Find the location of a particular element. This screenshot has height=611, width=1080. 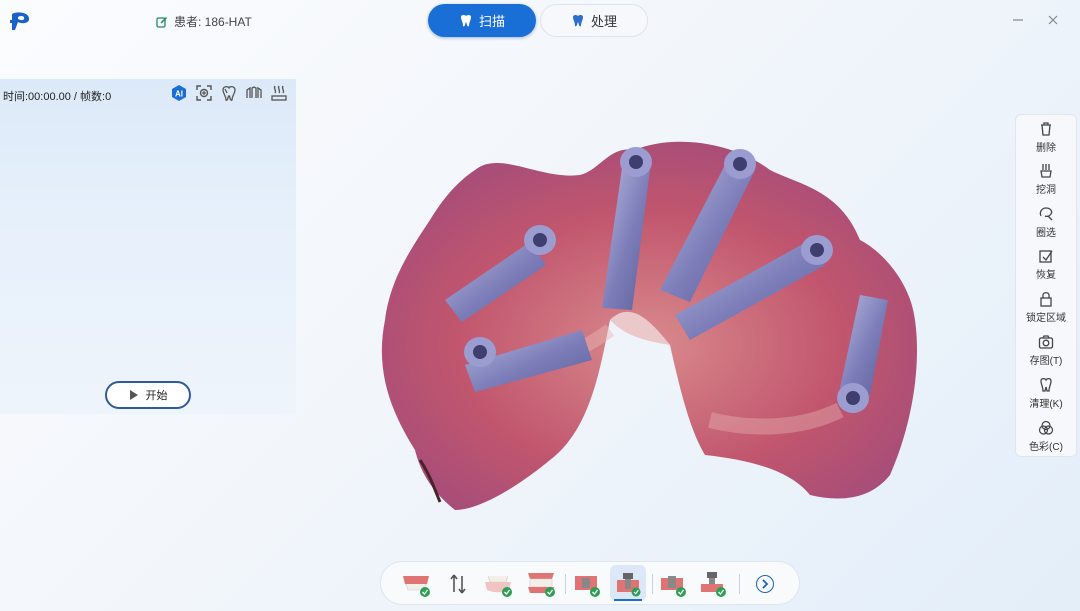

tooth-scan-icon is located at coordinates (229, 93).